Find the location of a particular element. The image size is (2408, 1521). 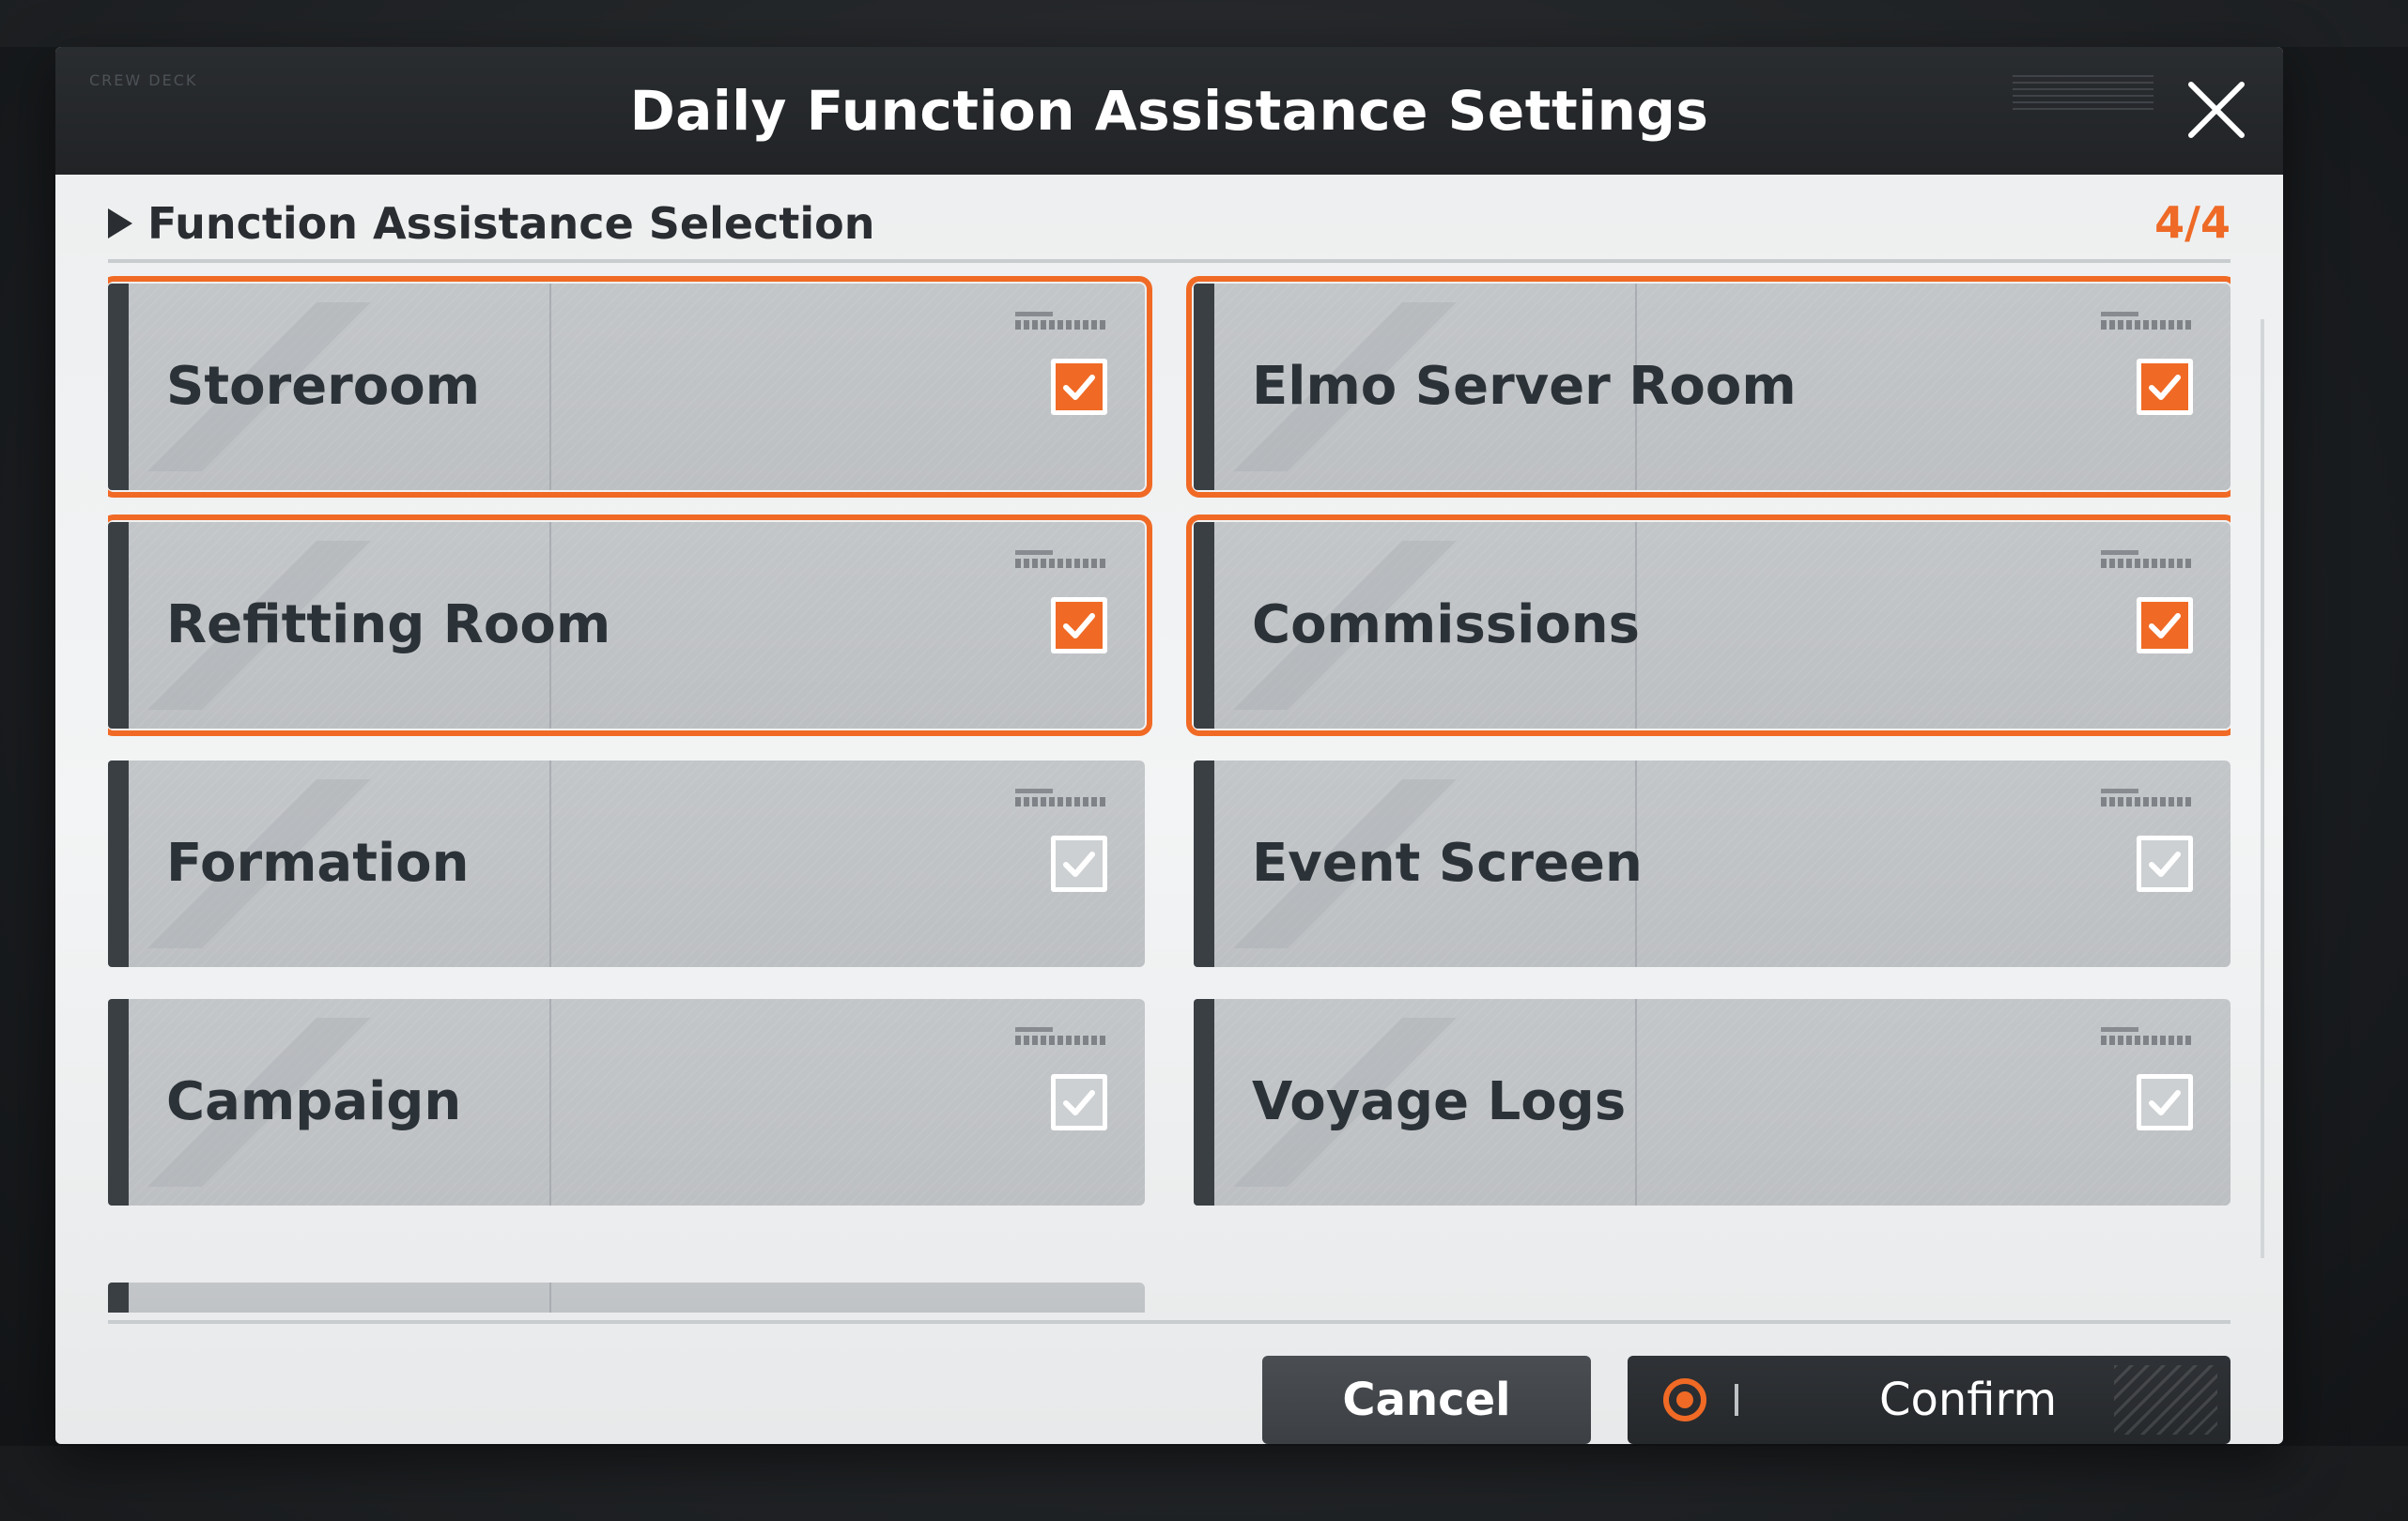

option-label: Campaign is located at coordinates (314, 1101).